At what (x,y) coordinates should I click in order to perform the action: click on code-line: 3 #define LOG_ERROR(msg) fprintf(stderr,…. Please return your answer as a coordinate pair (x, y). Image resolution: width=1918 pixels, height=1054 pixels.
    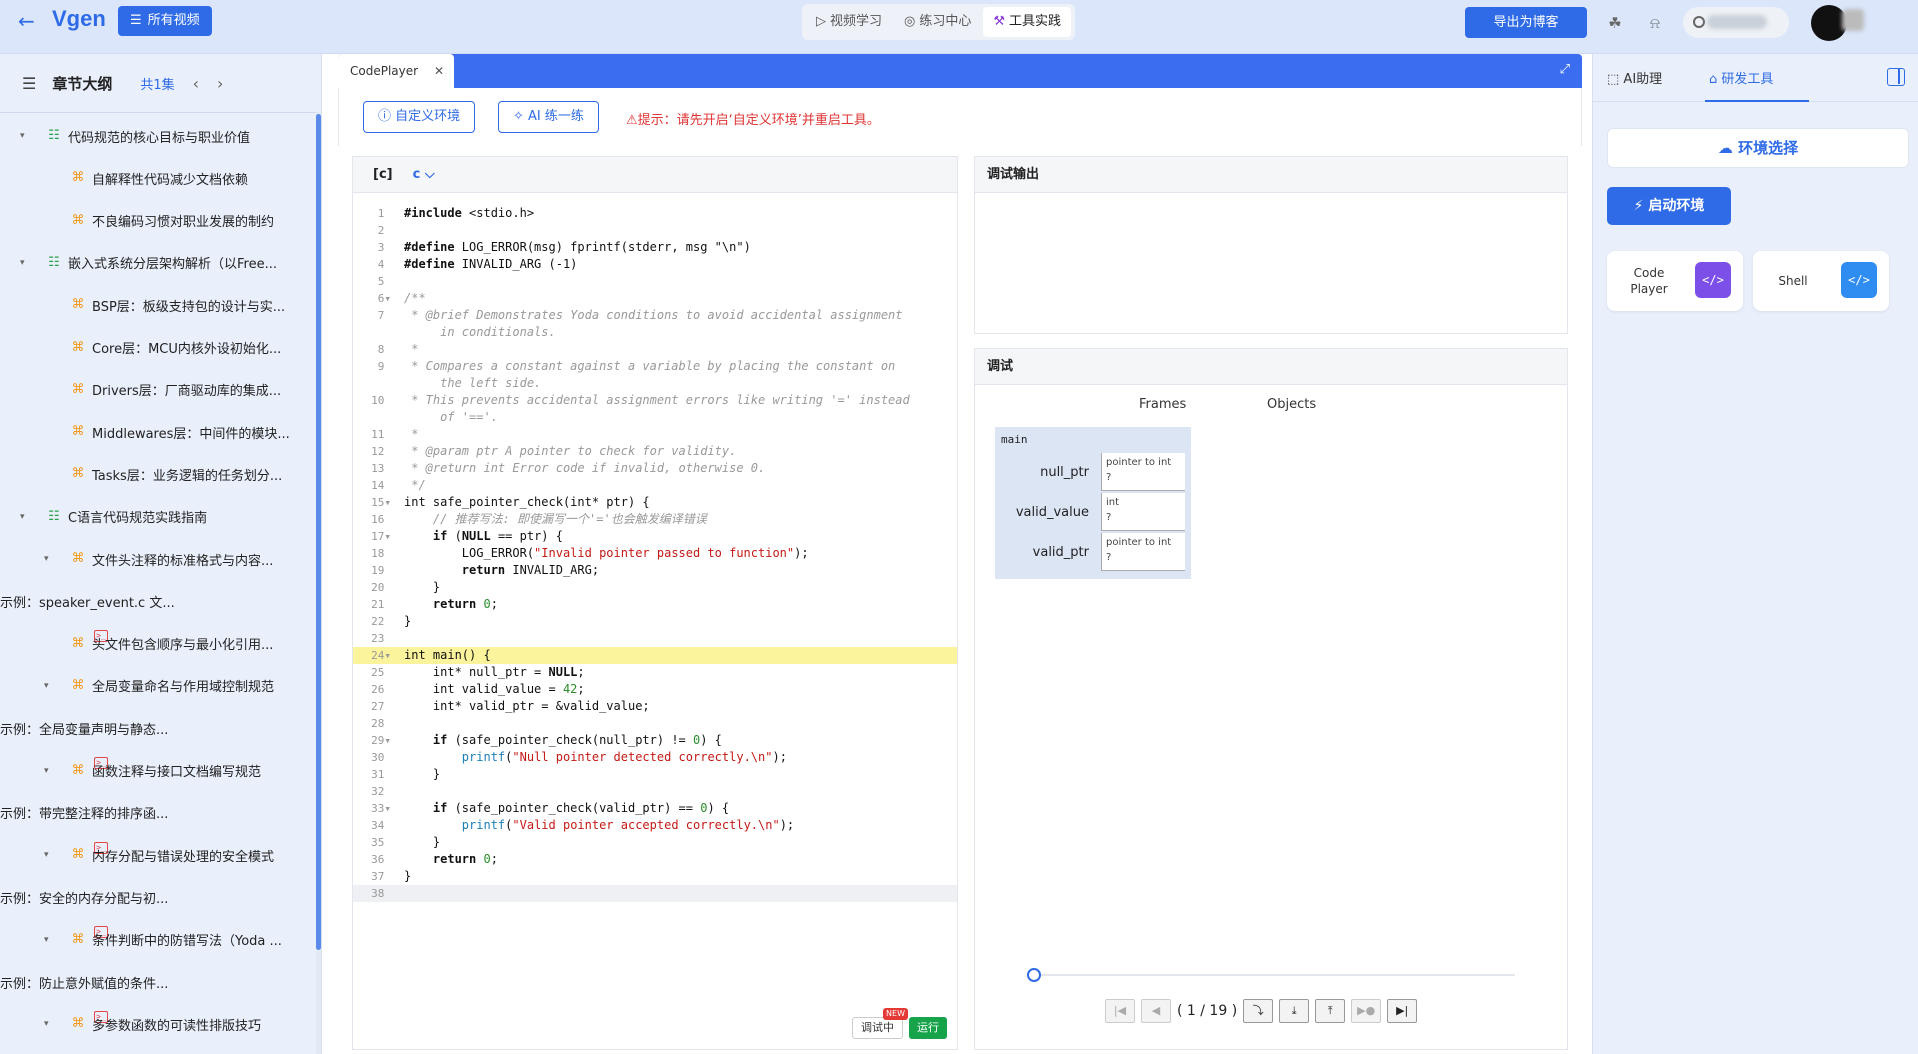
    Looking at the image, I should click on (655, 247).